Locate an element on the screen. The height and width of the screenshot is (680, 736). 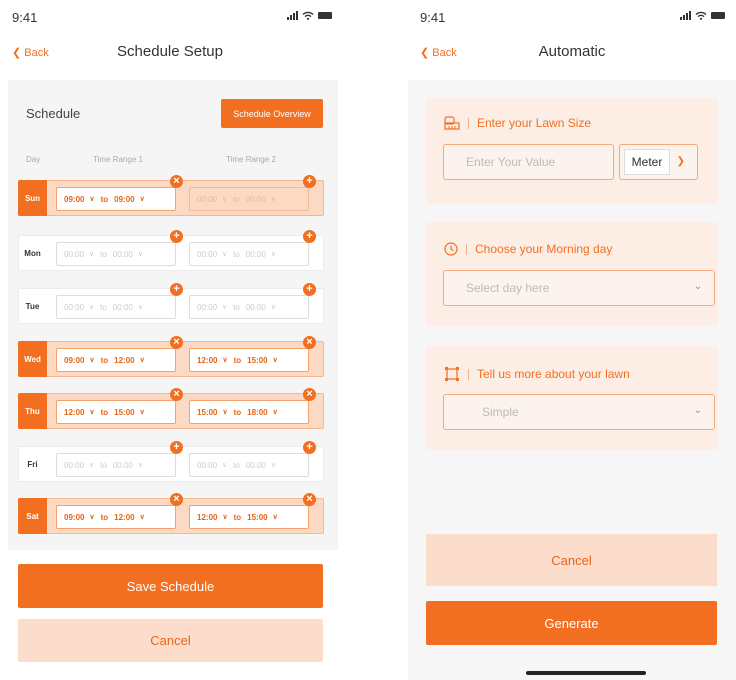
day-row-sat: Sat 09:00 ∨ to 12:00 ∨ × 12:00 ∨ to 15:00 ∨ × is located at coordinates (171, 513).